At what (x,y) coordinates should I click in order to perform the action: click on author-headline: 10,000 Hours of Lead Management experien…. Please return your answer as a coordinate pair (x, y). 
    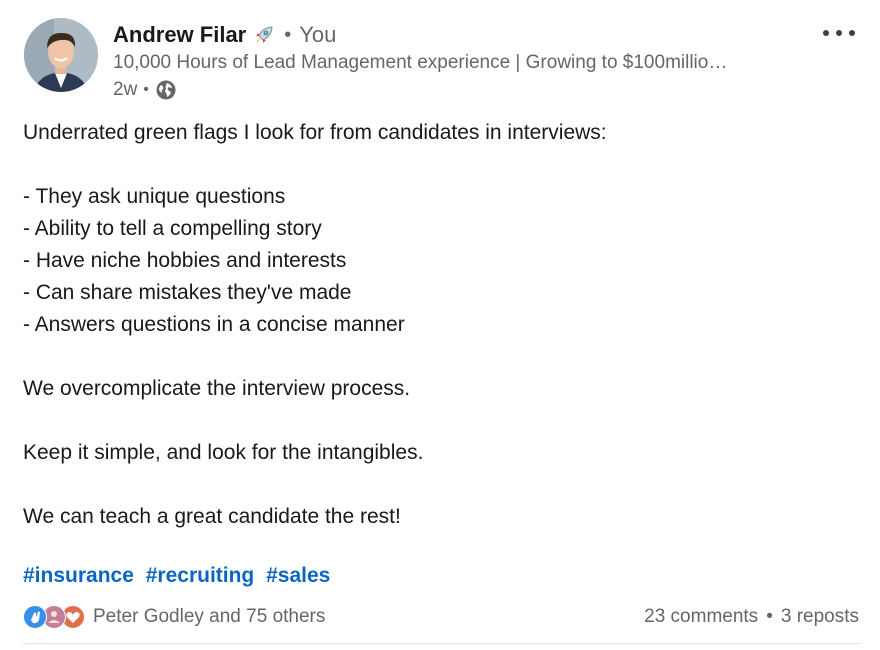
    Looking at the image, I should click on (420, 62).